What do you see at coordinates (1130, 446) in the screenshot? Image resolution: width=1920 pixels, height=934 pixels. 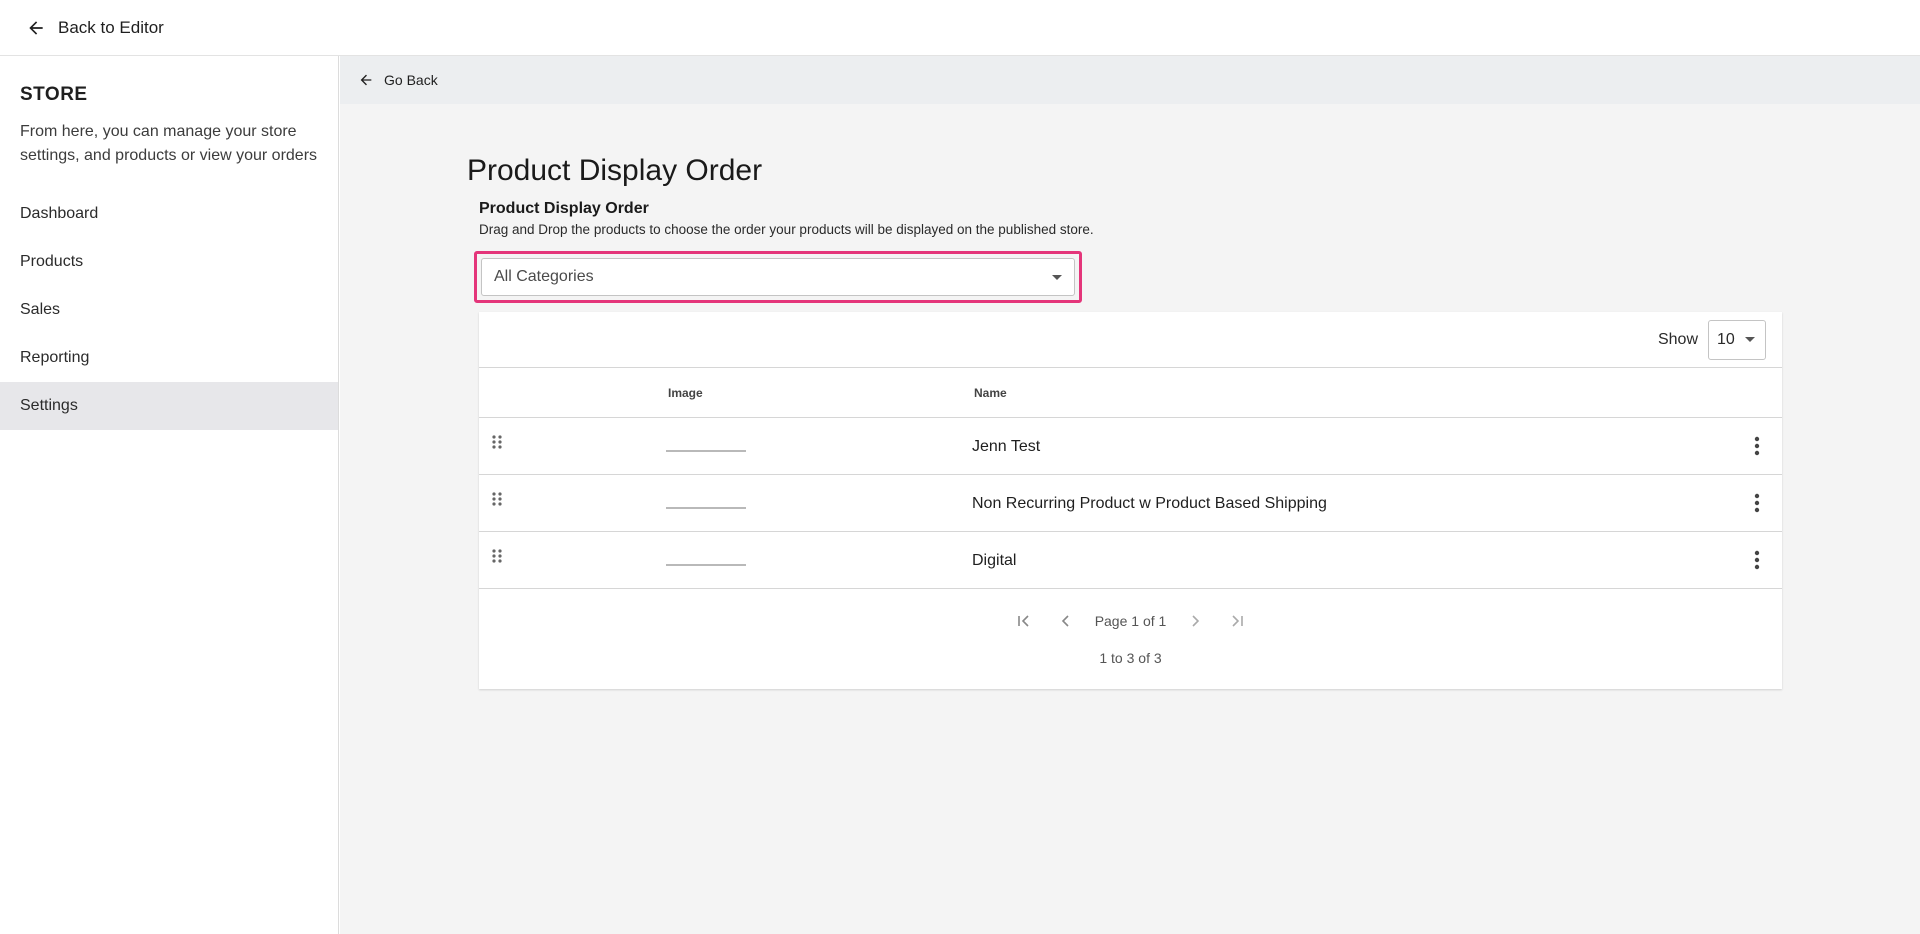 I see `table-row: Jenn Test` at bounding box center [1130, 446].